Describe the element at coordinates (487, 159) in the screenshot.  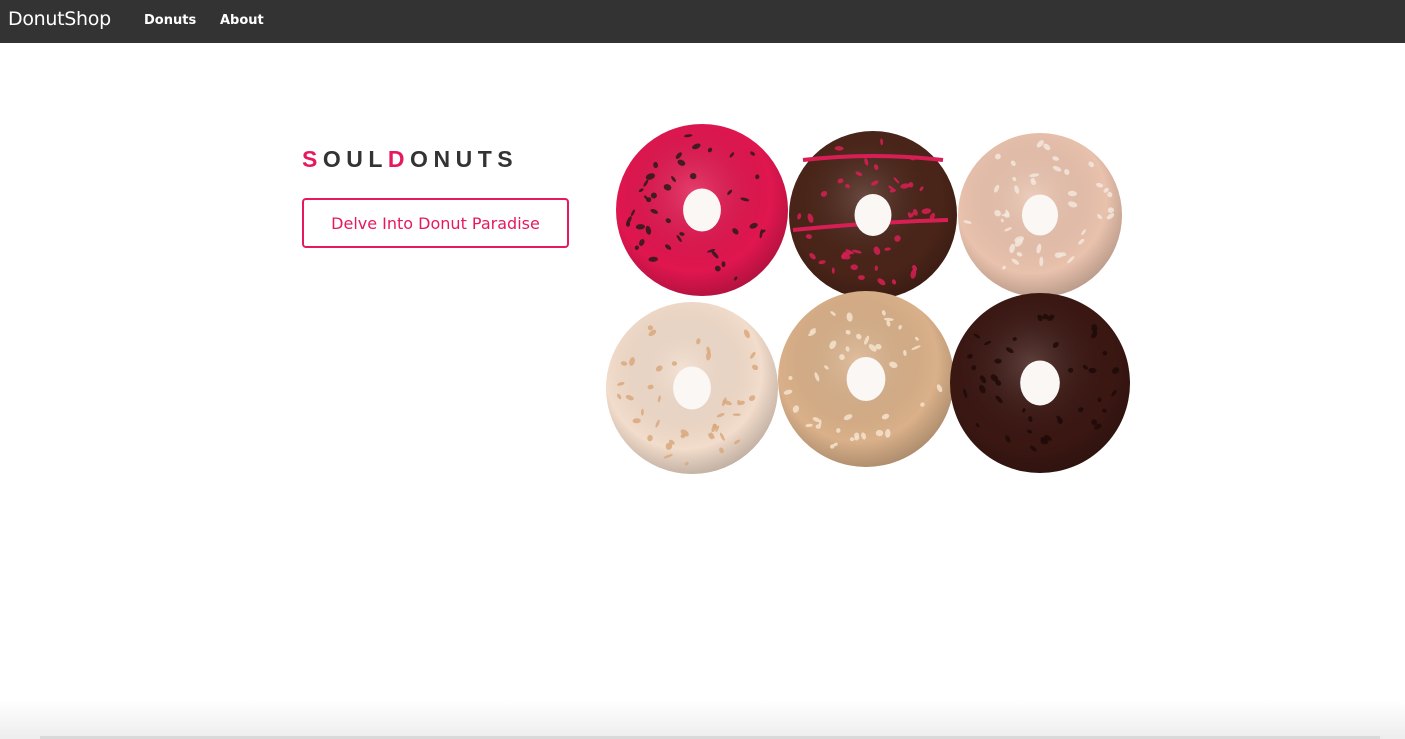
I see `logo-letter: T` at that location.